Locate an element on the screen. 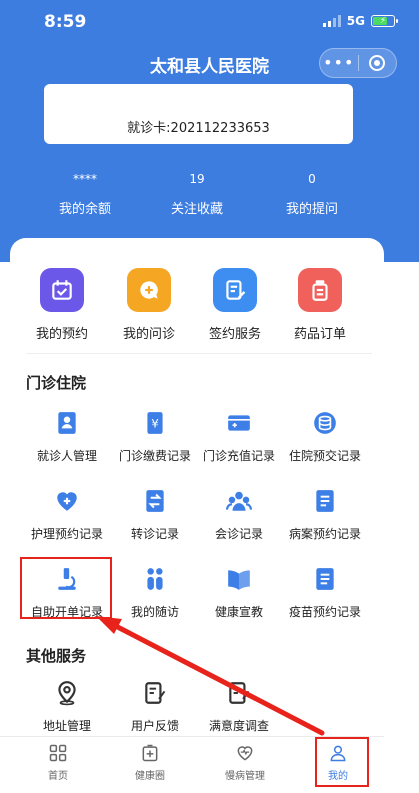  group-people-icon is located at coordinates (239, 501).